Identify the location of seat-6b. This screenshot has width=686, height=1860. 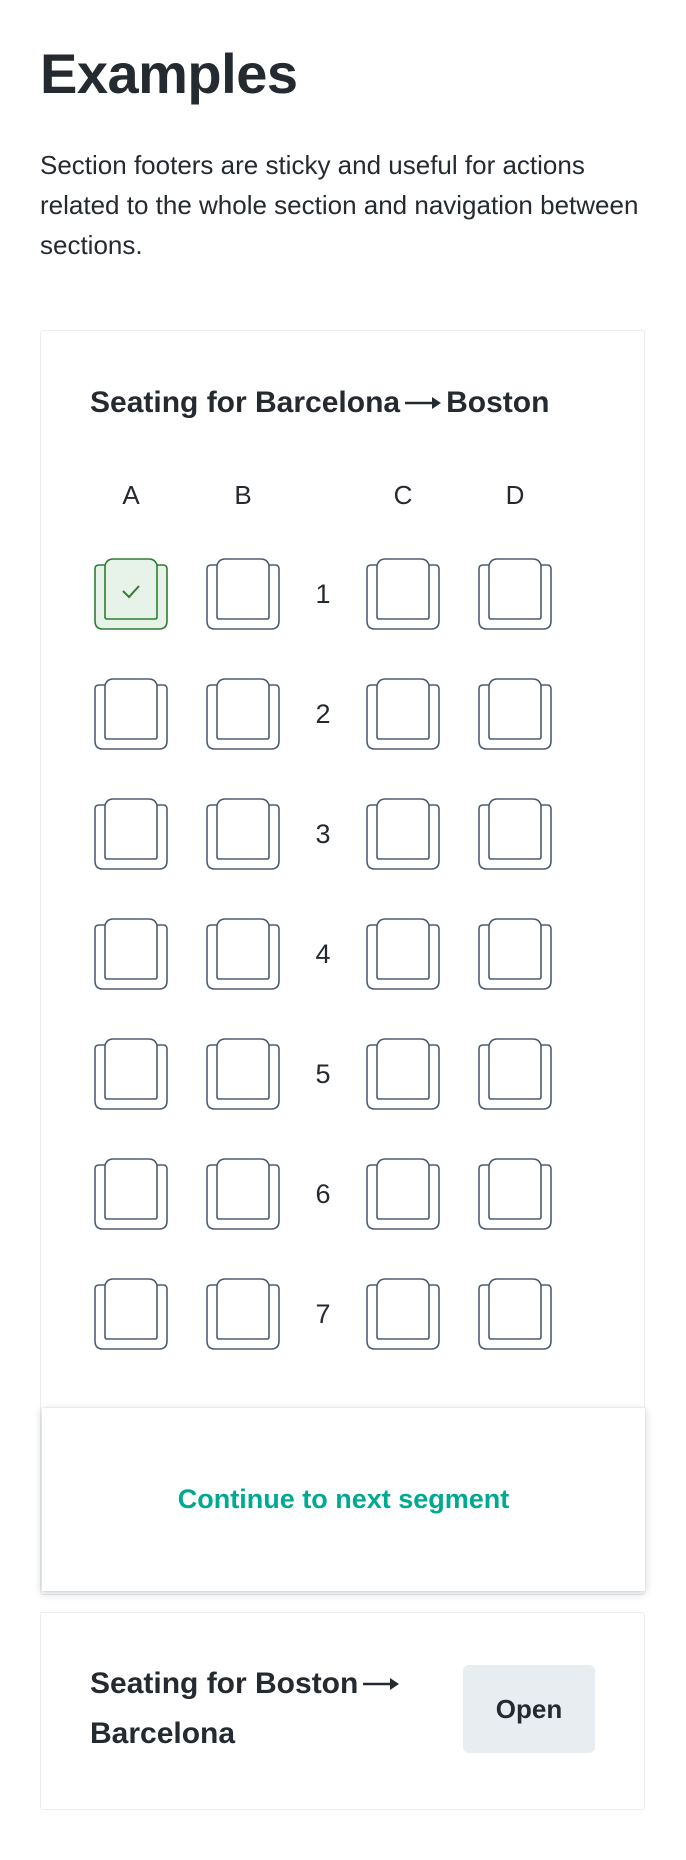
(243, 1194).